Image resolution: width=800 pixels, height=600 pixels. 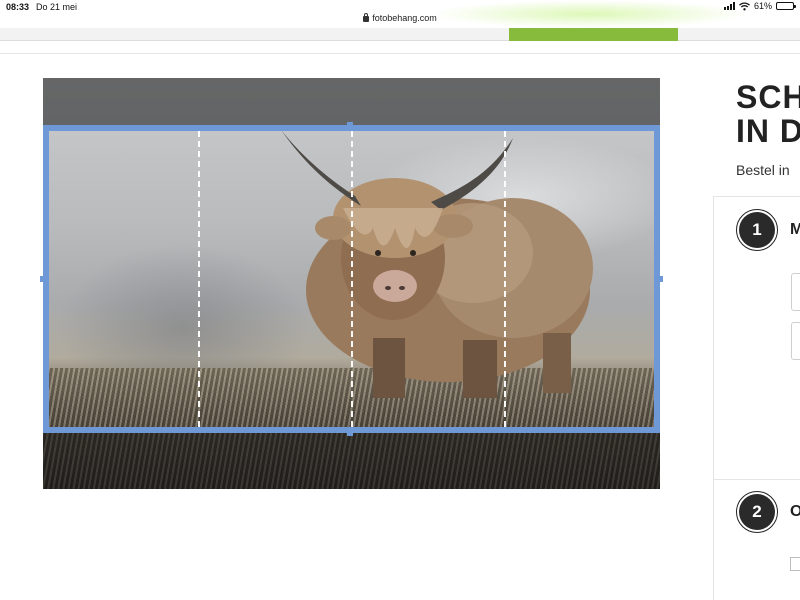 What do you see at coordinates (400, 7) in the screenshot?
I see `status-bar: 08:33 Do 21 mei 61%` at bounding box center [400, 7].